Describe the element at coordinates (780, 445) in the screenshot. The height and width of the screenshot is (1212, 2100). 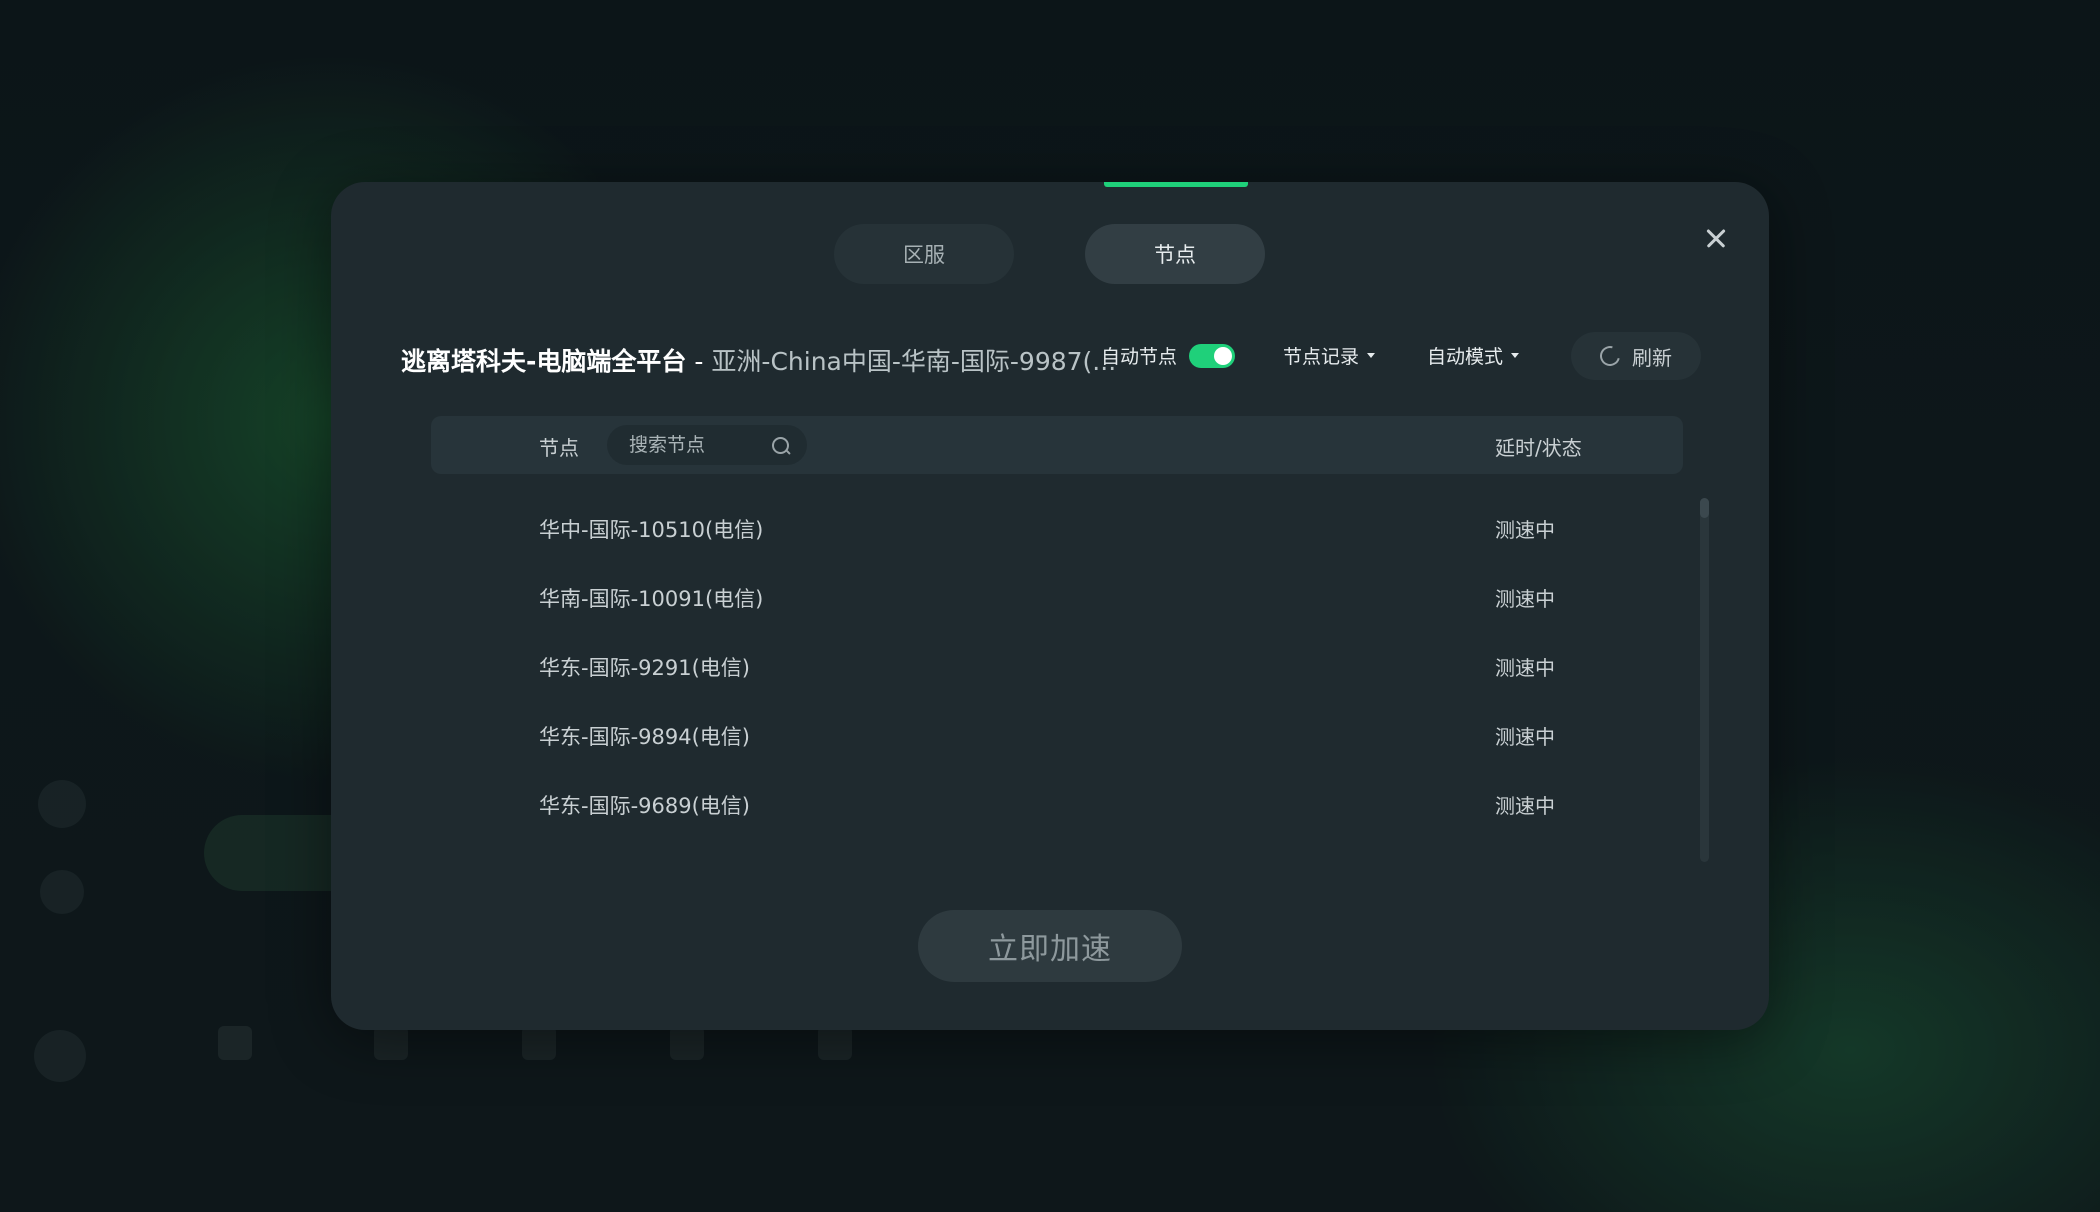
I see `search-icon` at that location.